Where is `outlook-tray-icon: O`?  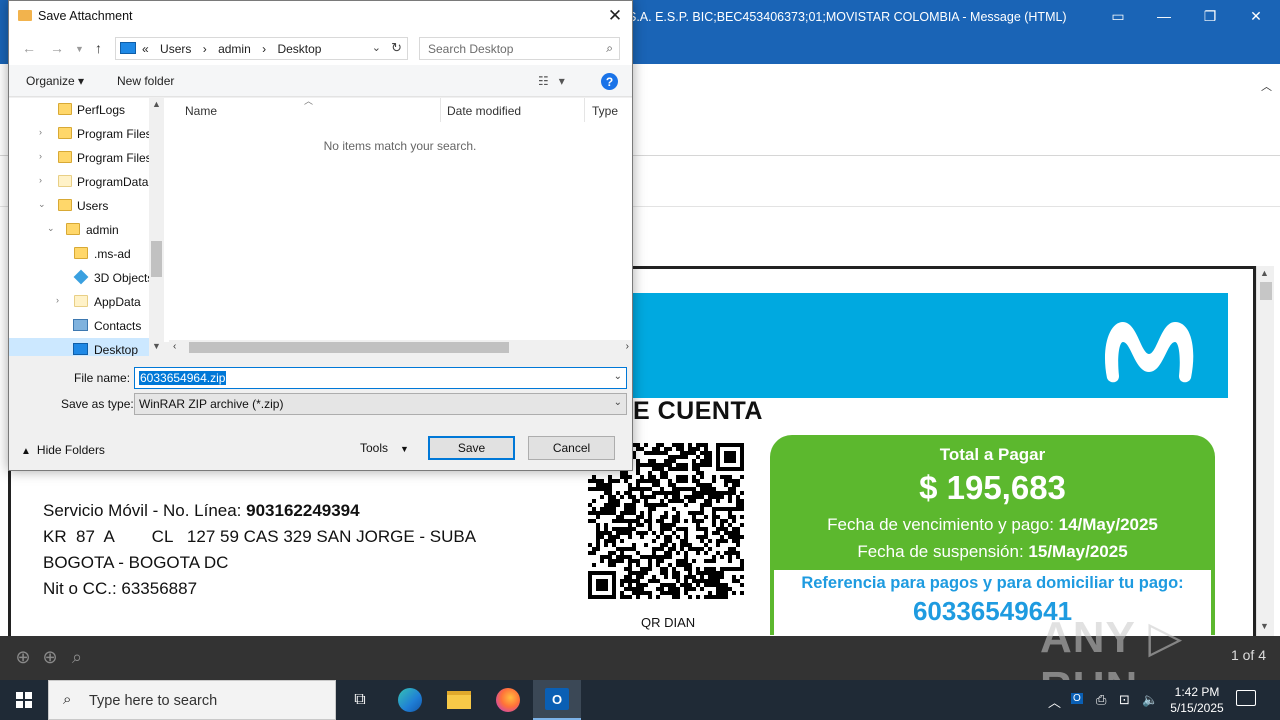 outlook-tray-icon: O is located at coordinates (1077, 698).